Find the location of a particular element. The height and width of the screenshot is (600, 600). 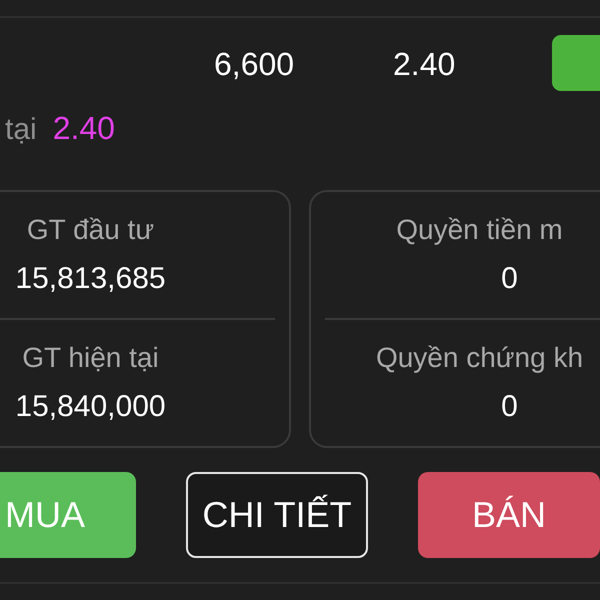

field-label: GT đầu tư is located at coordinates (90, 230).